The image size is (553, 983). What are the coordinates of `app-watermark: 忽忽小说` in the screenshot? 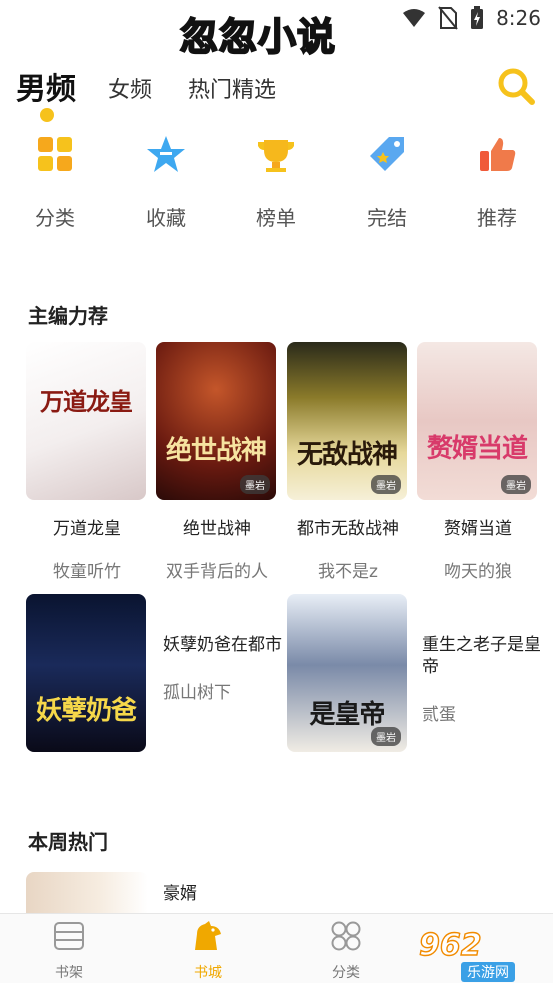 It's located at (258, 37).